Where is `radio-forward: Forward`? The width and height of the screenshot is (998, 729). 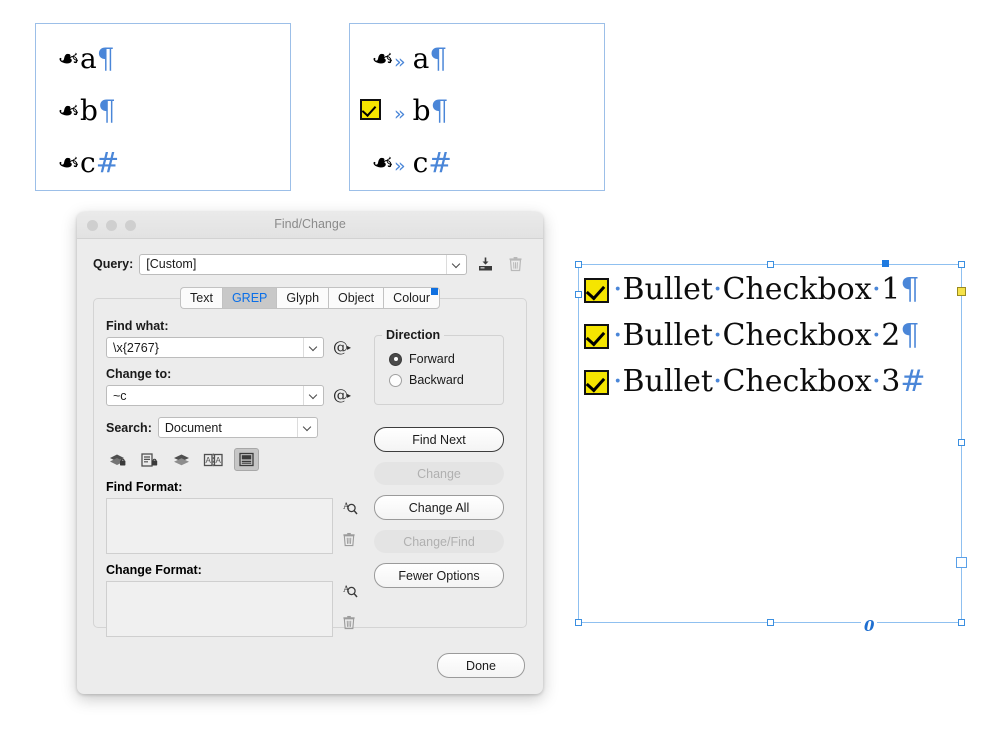
radio-forward: Forward is located at coordinates (441, 359).